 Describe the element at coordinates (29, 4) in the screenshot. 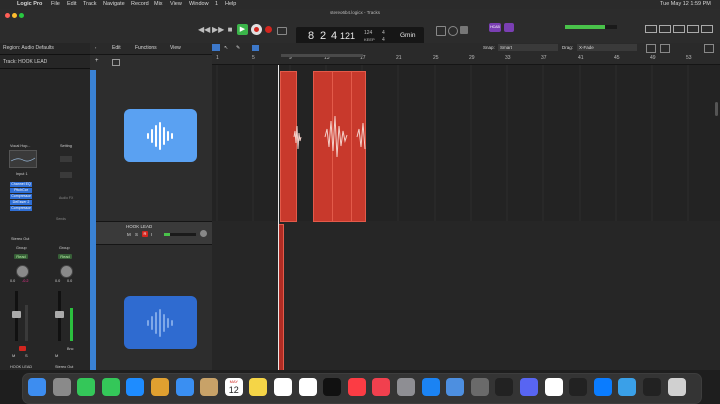

I see `menu-logic-pro: Logic Pro` at that location.